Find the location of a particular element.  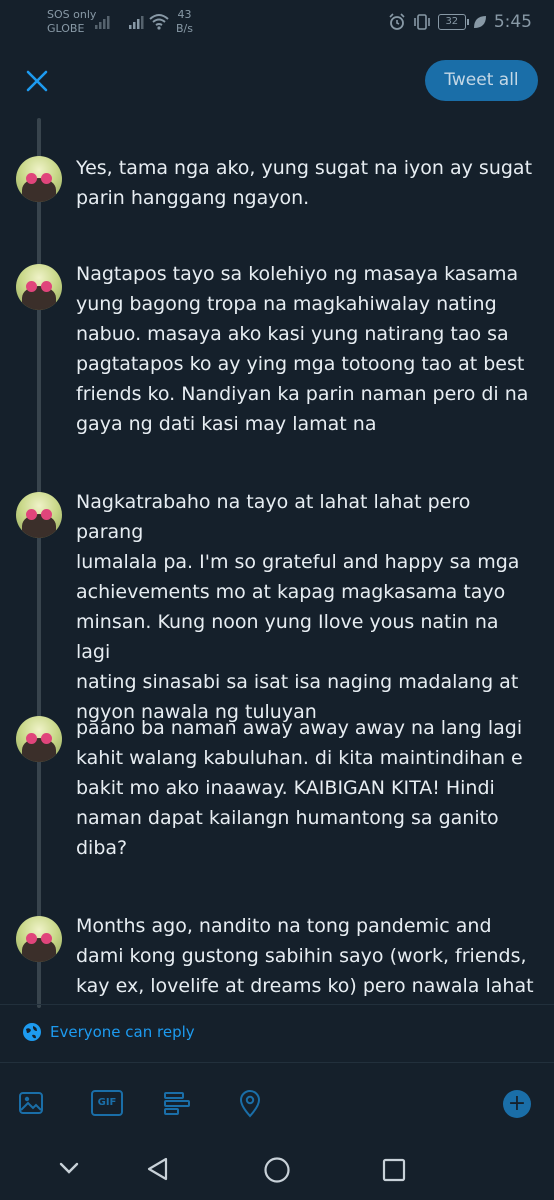

status-bar: SOS only GLOBE 43 B/s 32 5:45 is located at coordinates (277, 22).